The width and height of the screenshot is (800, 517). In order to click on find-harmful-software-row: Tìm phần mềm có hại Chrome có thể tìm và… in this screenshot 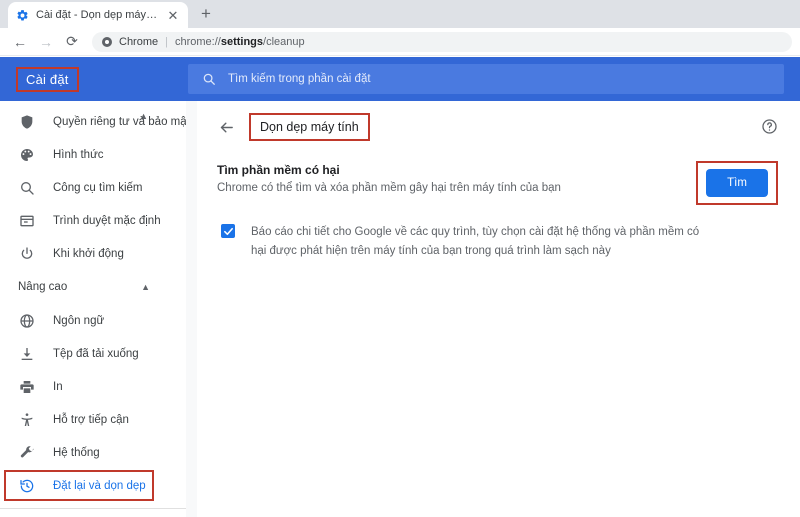, I will do `click(498, 179)`.